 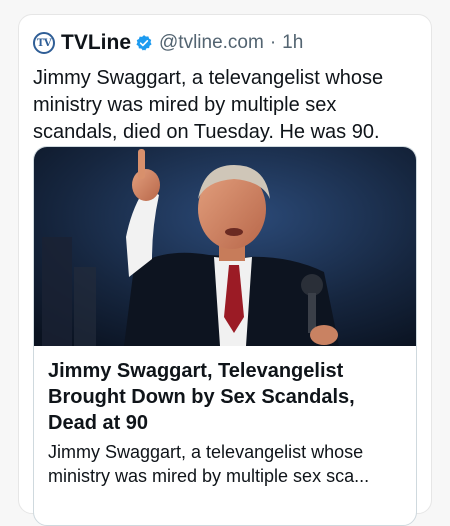 What do you see at coordinates (292, 43) in the screenshot?
I see `timestamp: 1h` at bounding box center [292, 43].